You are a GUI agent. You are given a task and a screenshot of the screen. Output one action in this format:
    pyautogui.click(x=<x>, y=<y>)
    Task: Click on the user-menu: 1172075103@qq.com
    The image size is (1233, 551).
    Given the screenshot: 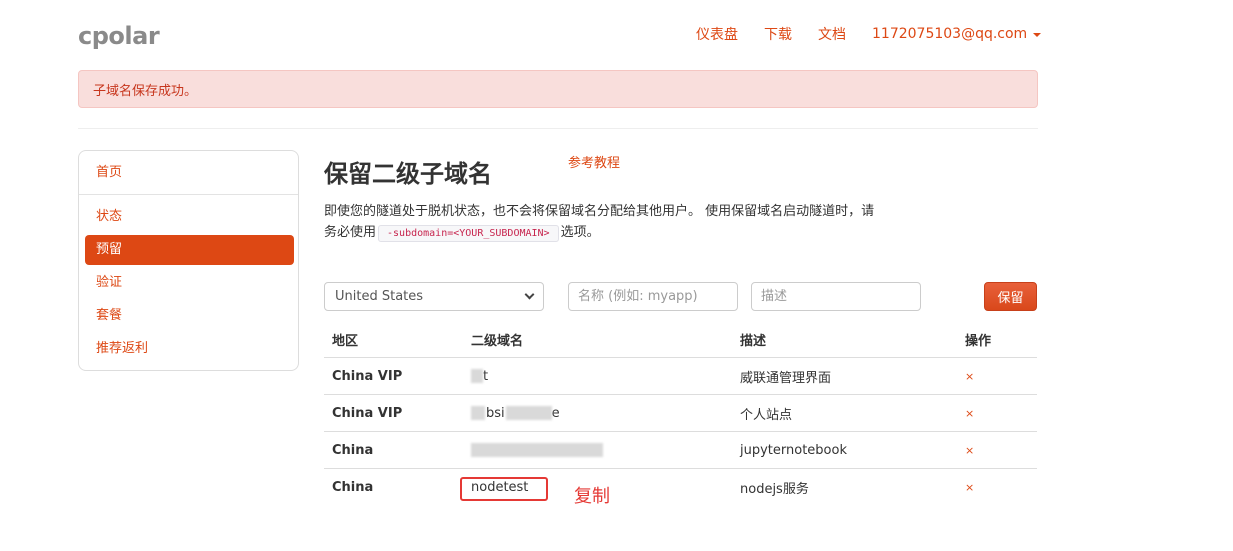 What is the action you would take?
    pyautogui.click(x=957, y=34)
    